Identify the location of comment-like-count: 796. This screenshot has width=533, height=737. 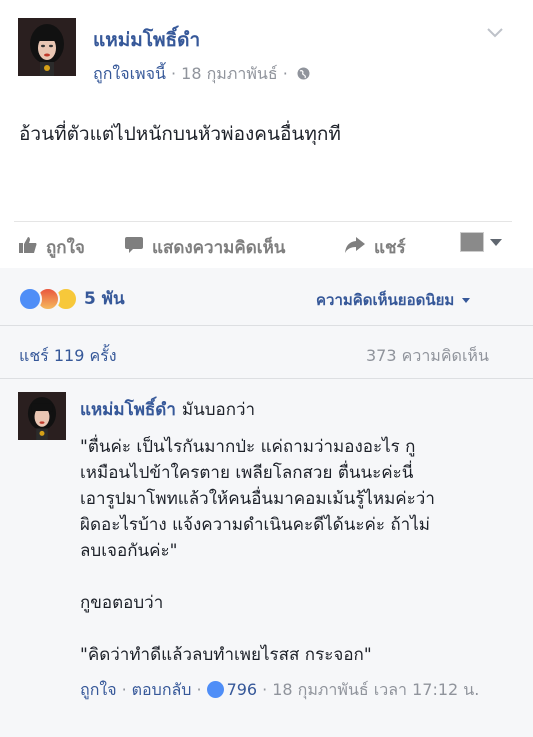
(242, 689).